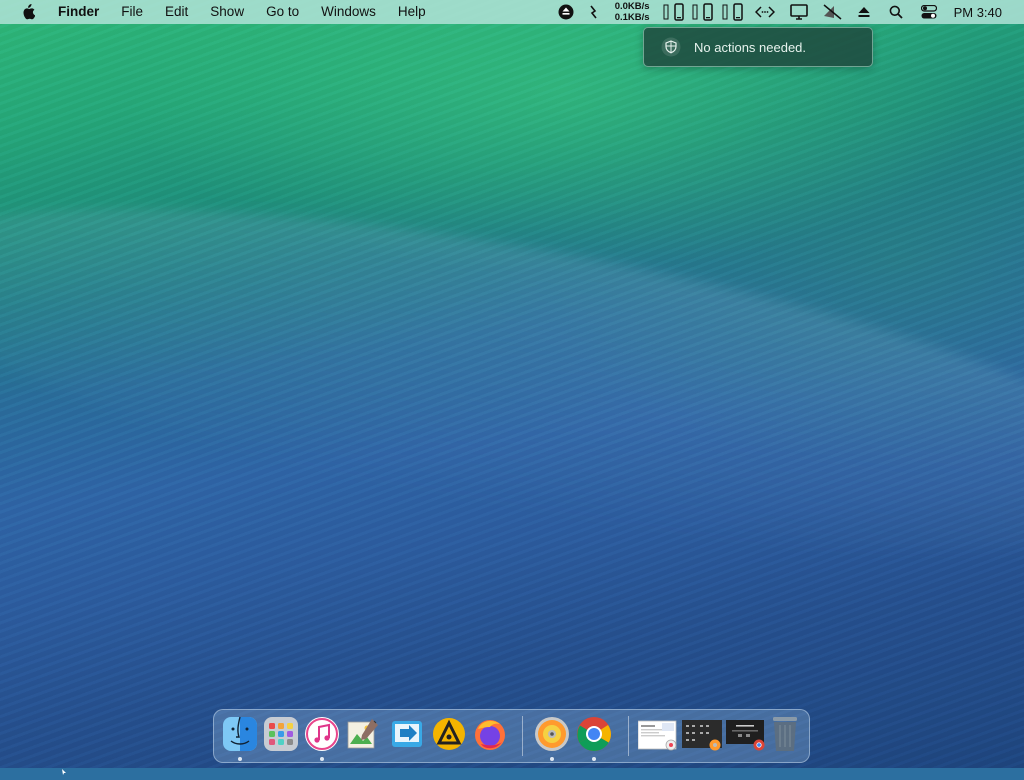 The height and width of the screenshot is (780, 1024). Describe the element at coordinates (750, 47) in the screenshot. I see `notification-message: No actions needed.` at that location.